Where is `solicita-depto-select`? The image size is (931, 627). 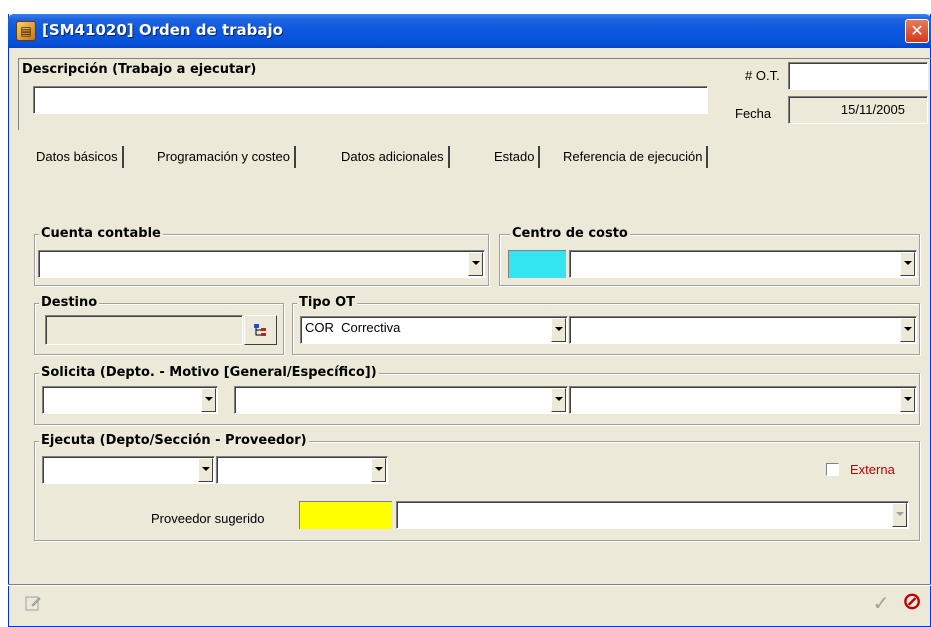
solicita-depto-select is located at coordinates (130, 400).